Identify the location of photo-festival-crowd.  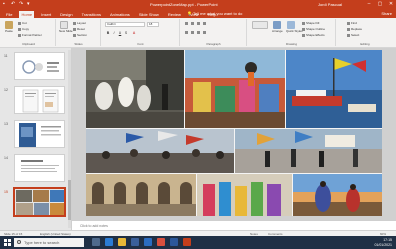
(160, 151).